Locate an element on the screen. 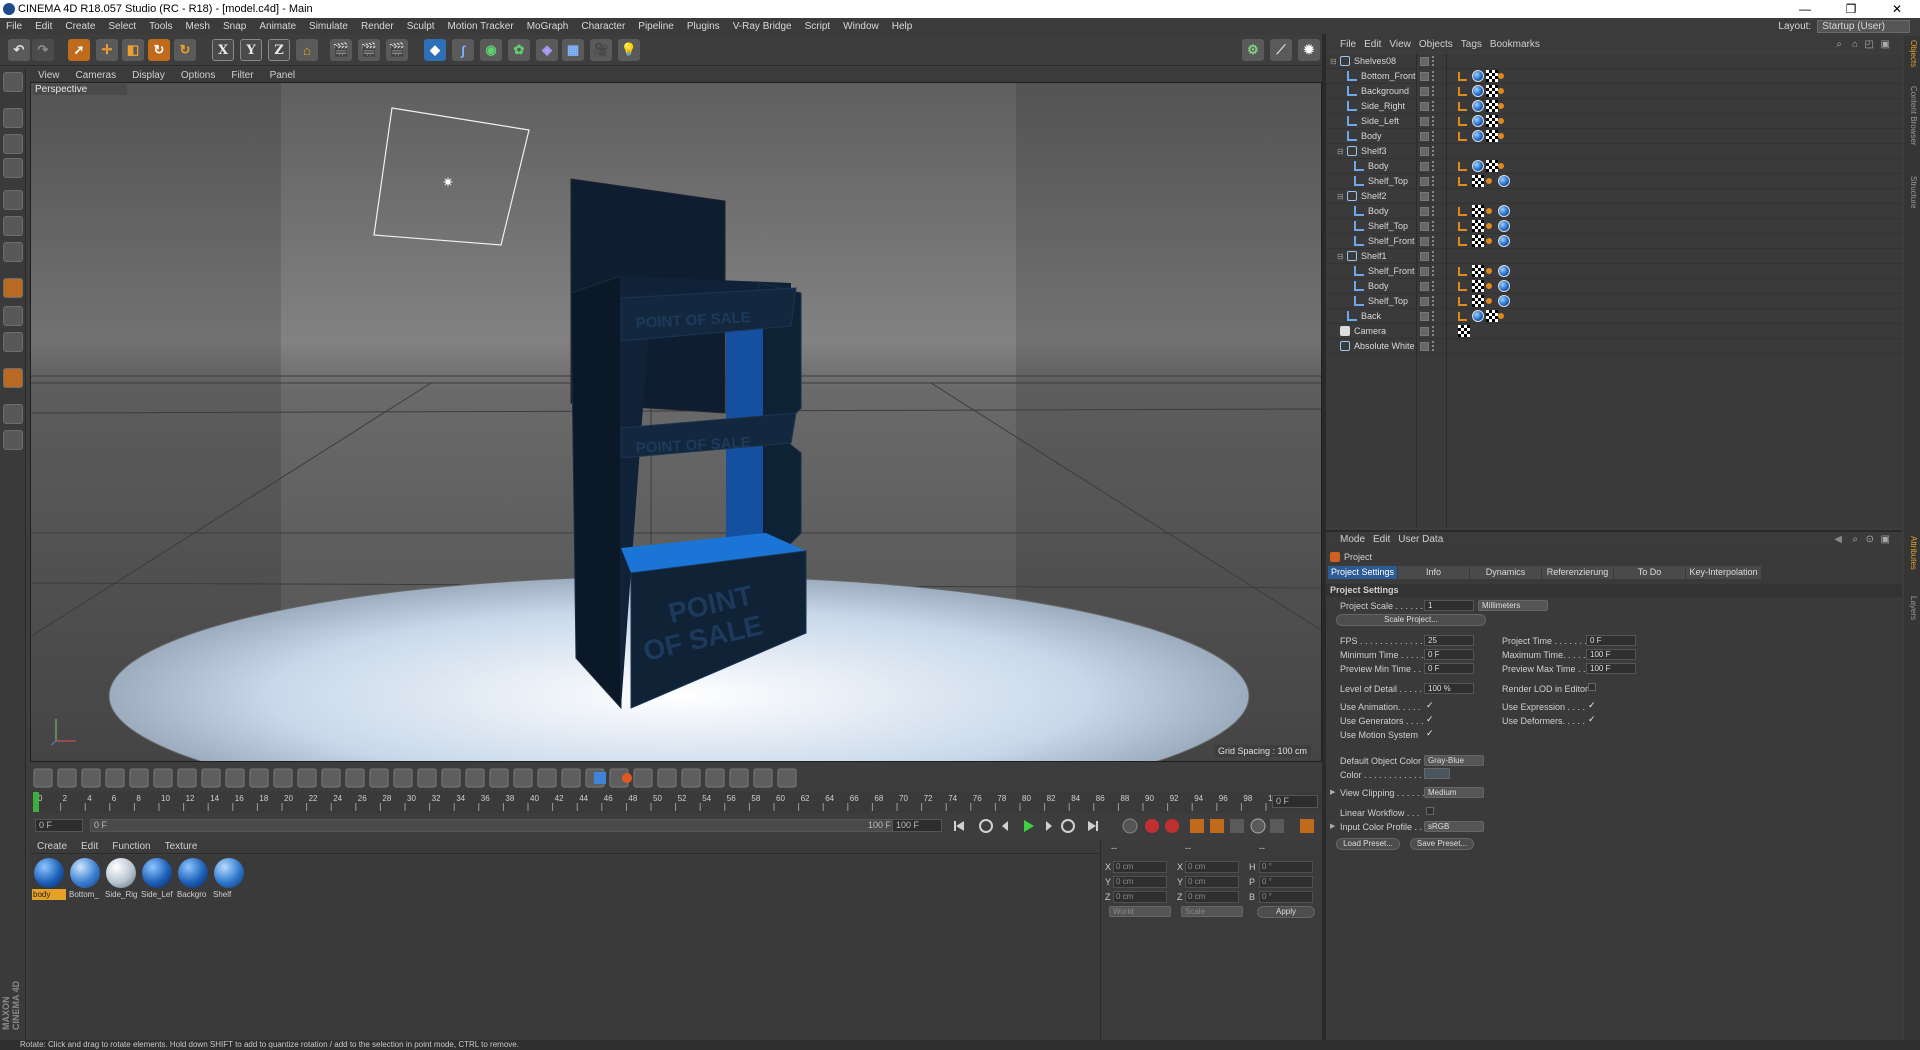 This screenshot has height=1050, width=1920. menu-create: Create is located at coordinates (80, 26).